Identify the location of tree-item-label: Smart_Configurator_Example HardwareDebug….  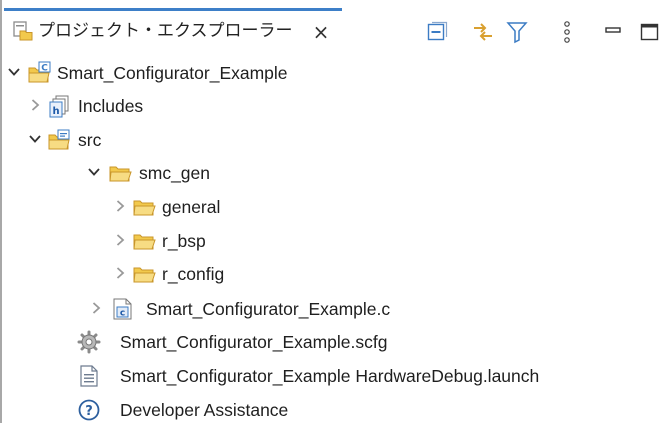
(330, 376).